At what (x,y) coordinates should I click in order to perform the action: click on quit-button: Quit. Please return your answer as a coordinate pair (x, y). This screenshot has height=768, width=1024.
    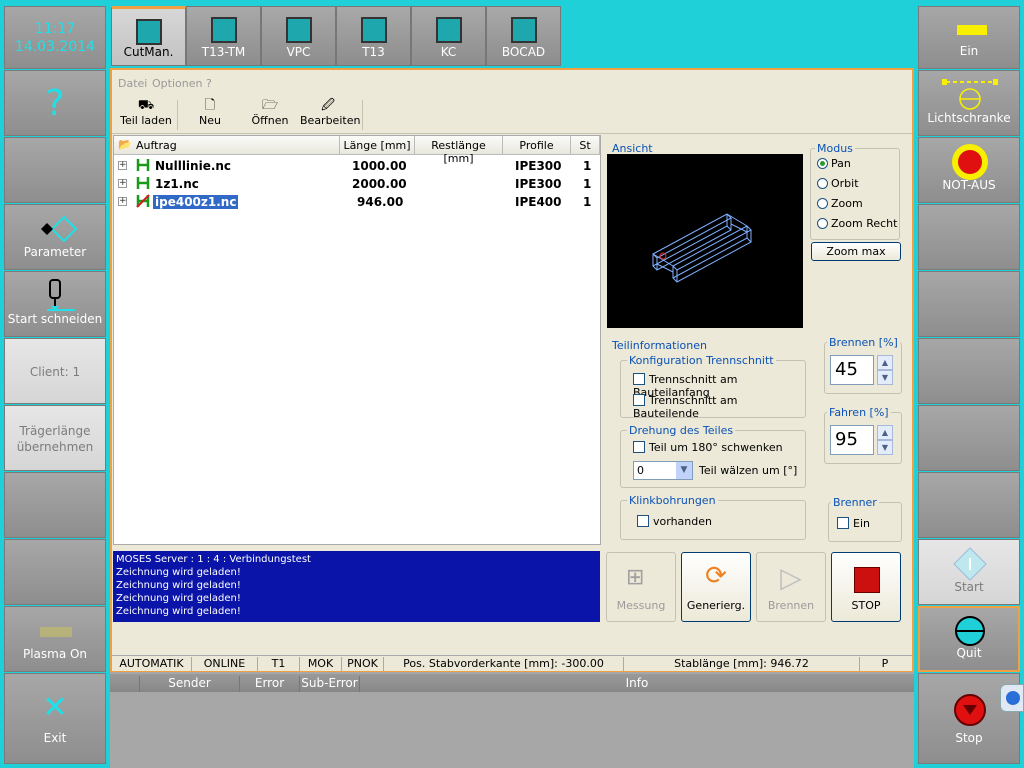
    Looking at the image, I should click on (969, 639).